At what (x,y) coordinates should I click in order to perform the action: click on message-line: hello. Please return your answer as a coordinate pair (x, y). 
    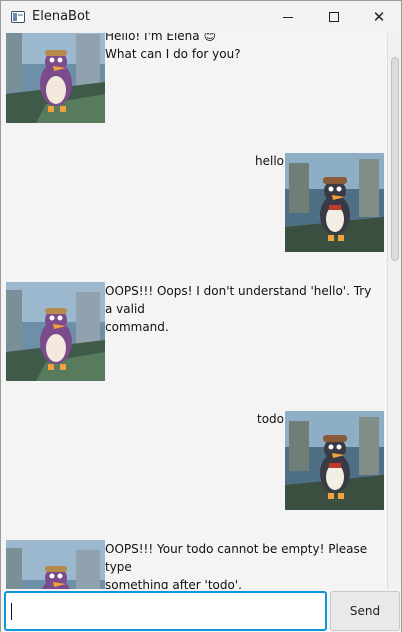
    Looking at the image, I should click on (269, 161).